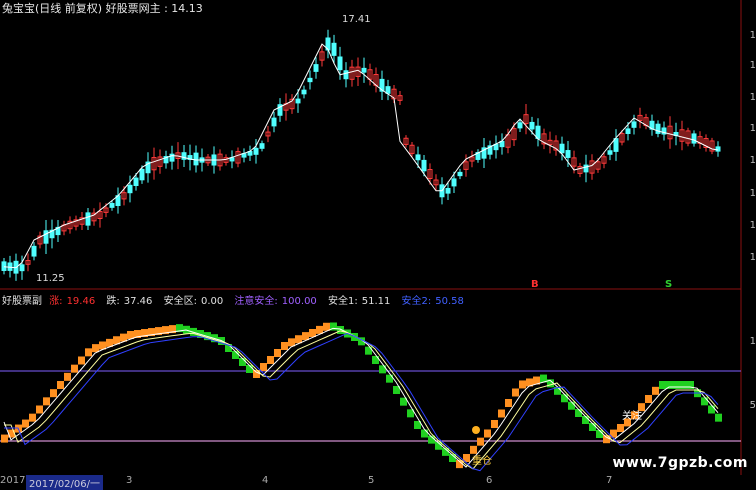 Image resolution: width=756 pixels, height=490 pixels. I want to click on indicator-name: 好股票副, so click(22, 301).